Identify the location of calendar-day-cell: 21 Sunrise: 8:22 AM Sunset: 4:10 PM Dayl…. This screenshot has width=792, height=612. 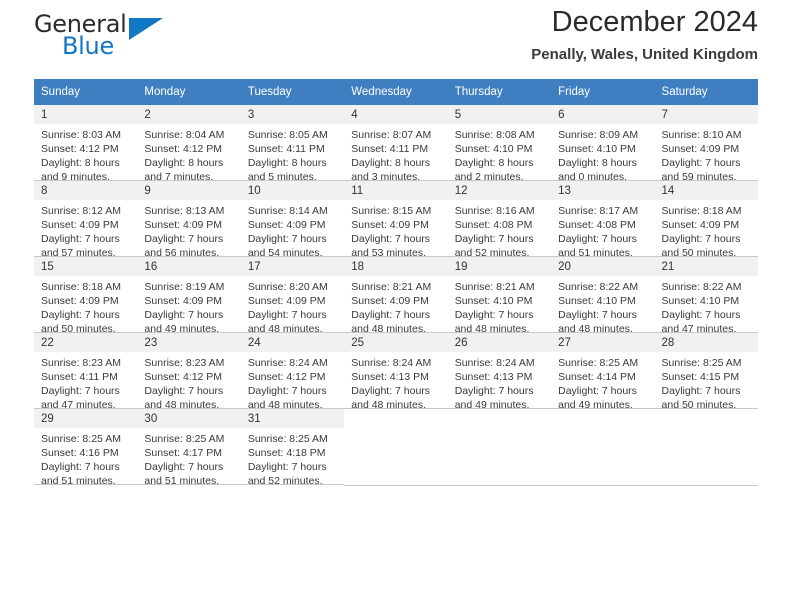
(706, 296).